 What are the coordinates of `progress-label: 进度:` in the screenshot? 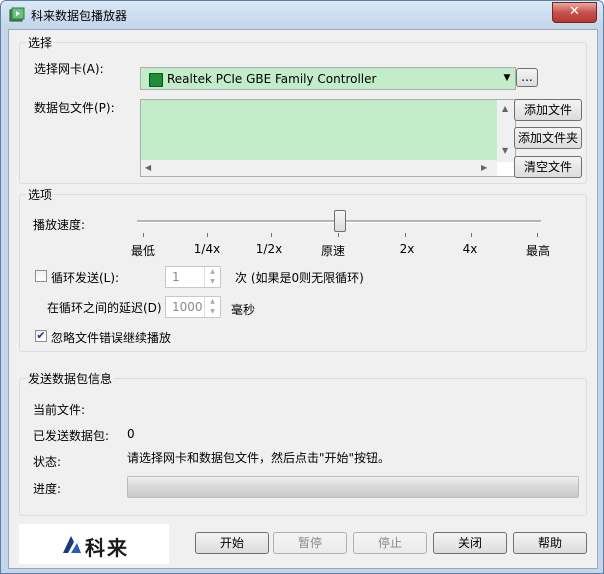 It's located at (47, 489).